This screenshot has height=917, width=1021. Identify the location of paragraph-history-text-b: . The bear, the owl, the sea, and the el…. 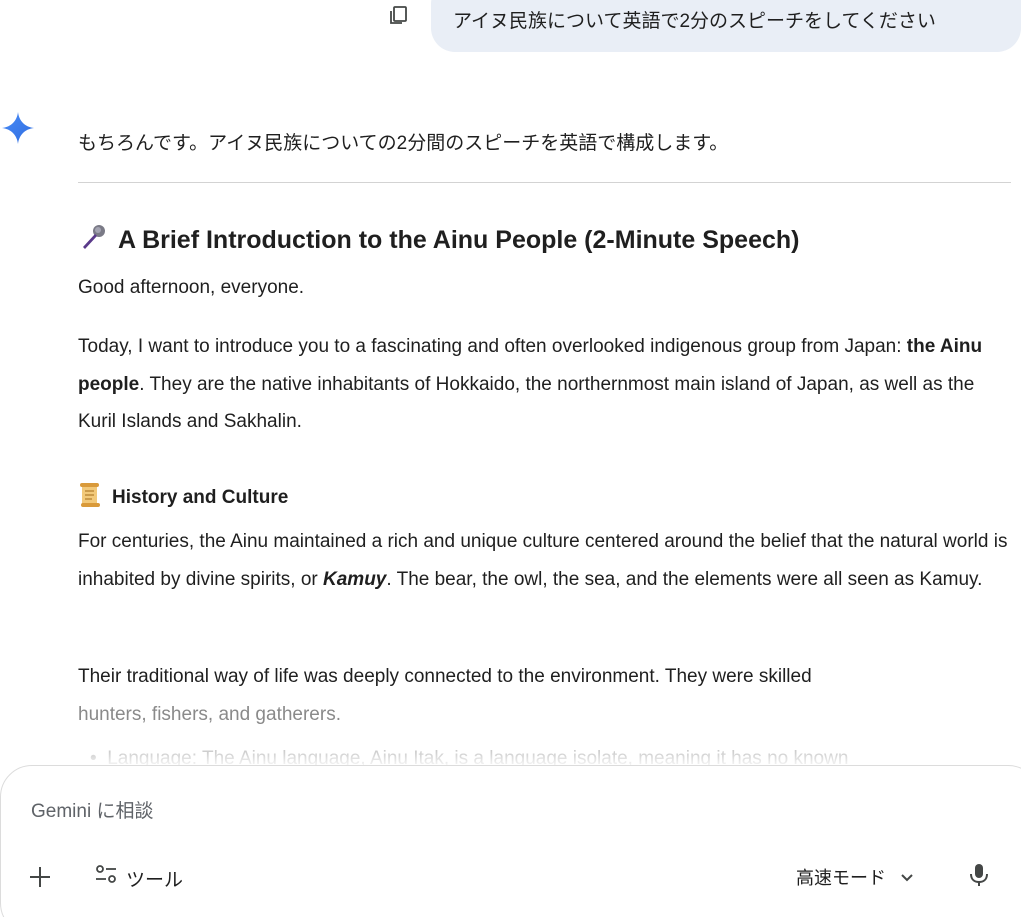
(684, 579).